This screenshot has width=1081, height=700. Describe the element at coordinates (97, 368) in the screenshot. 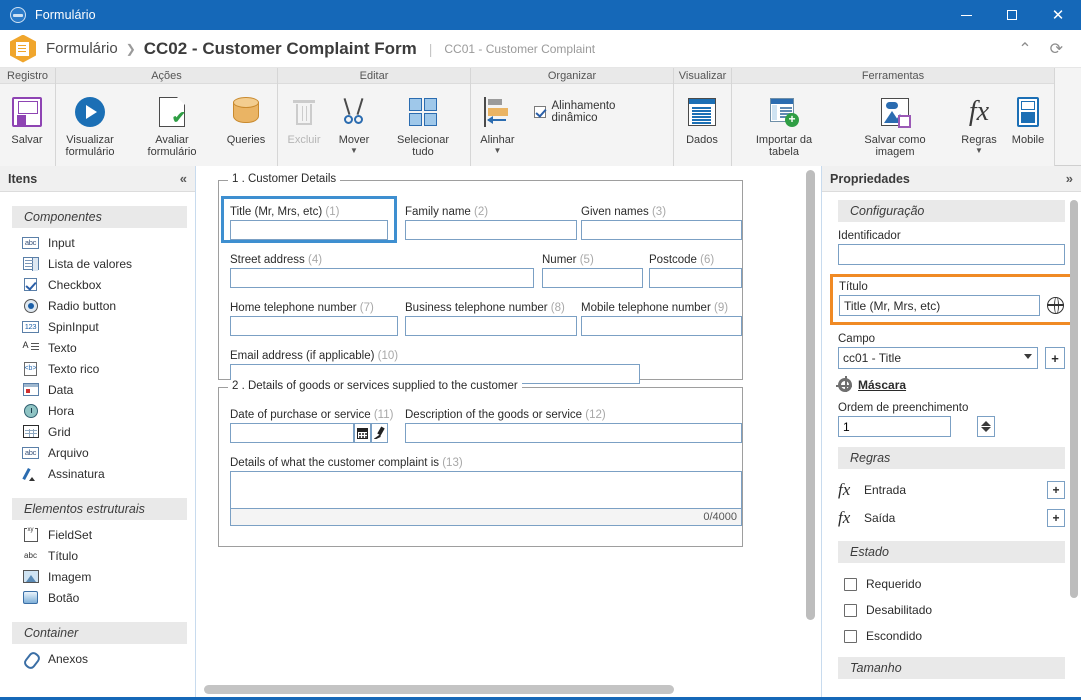

I see `palette-item-texto-rico: <b> Texto rico` at that location.